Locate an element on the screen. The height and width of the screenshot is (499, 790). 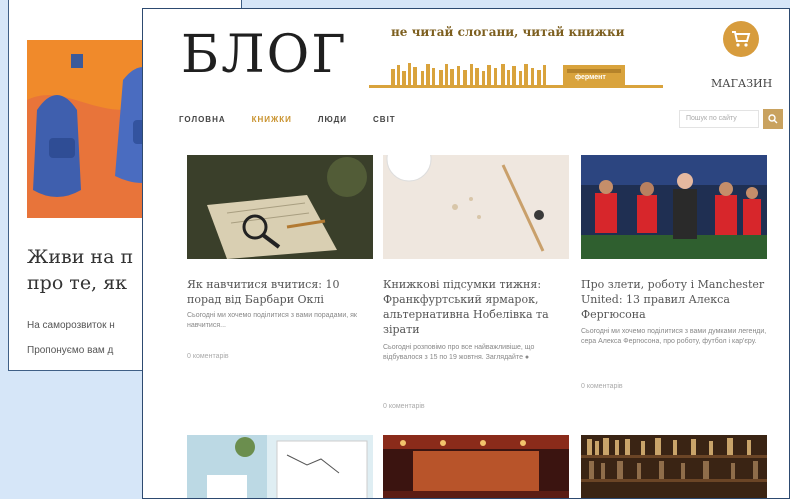
card-image-office is located at coordinates (280, 466).